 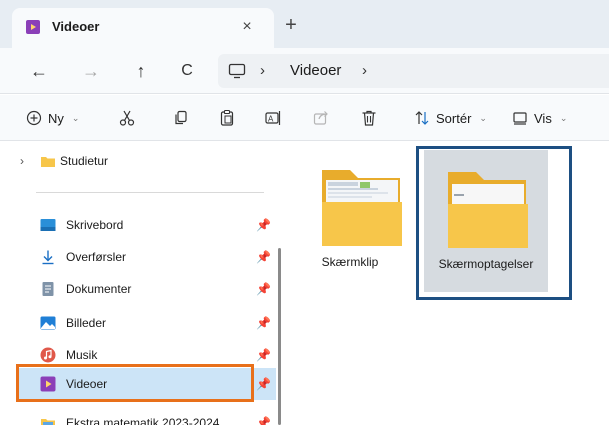 What do you see at coordinates (147, 355) in the screenshot?
I see `sidebar-item-musik: Musik 📌` at bounding box center [147, 355].